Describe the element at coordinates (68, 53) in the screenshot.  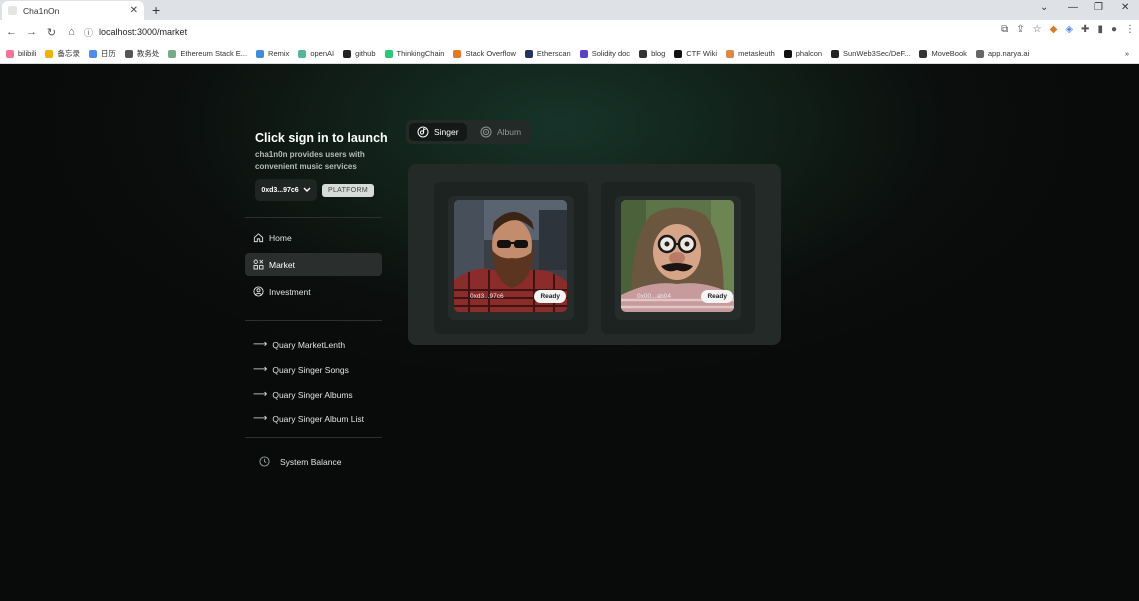
I see `bookmark-label: 备忘录` at that location.